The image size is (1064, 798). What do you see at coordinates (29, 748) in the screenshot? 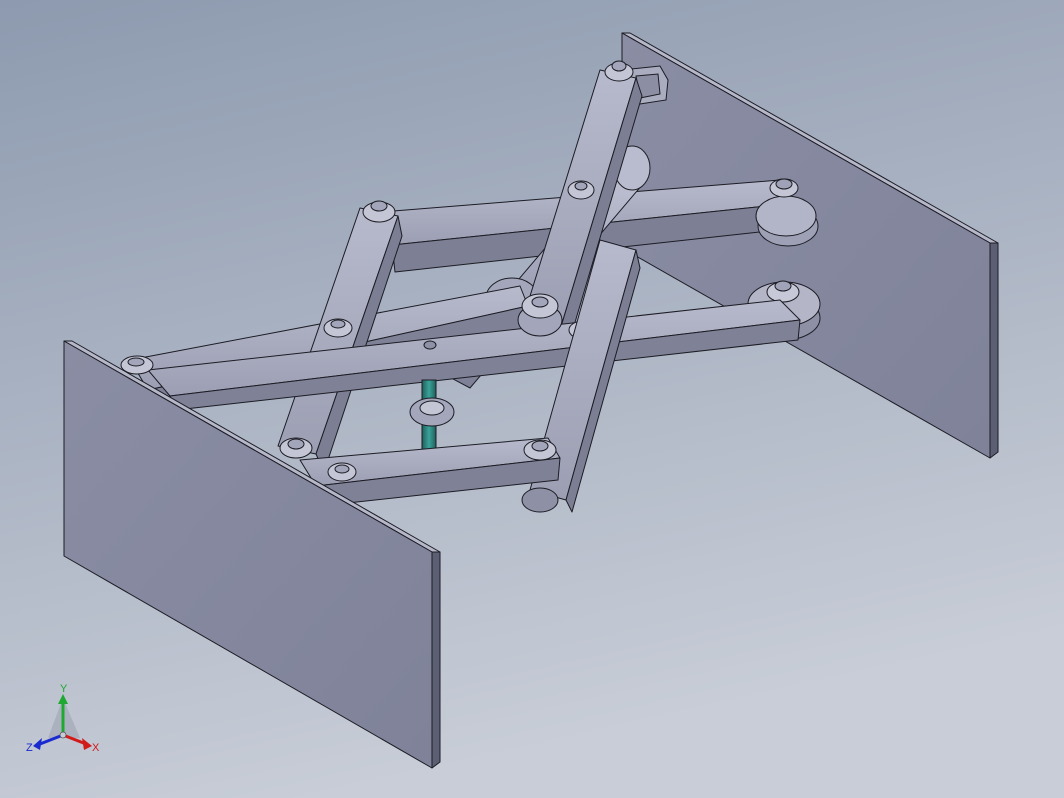
I see `z-axis-label: Z` at bounding box center [29, 748].